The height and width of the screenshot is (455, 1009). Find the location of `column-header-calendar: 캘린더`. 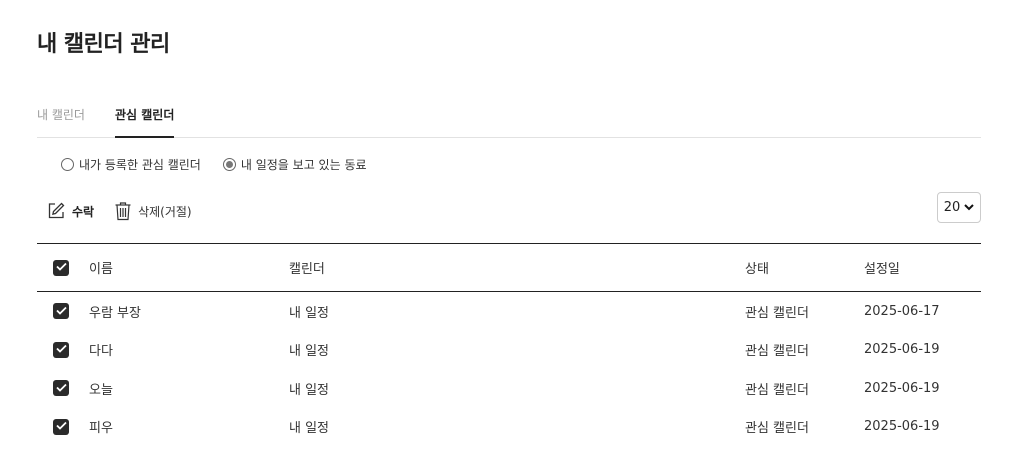

column-header-calendar: 캘린더 is located at coordinates (307, 269).